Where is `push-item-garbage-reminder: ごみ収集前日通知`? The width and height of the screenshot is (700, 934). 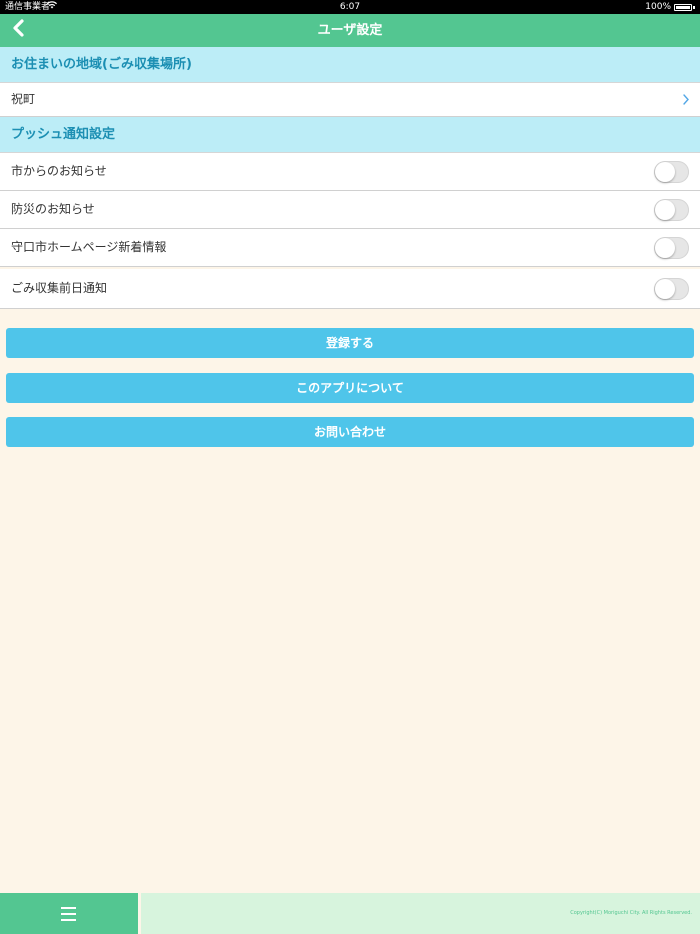 push-item-garbage-reminder: ごみ収集前日通知 is located at coordinates (350, 289).